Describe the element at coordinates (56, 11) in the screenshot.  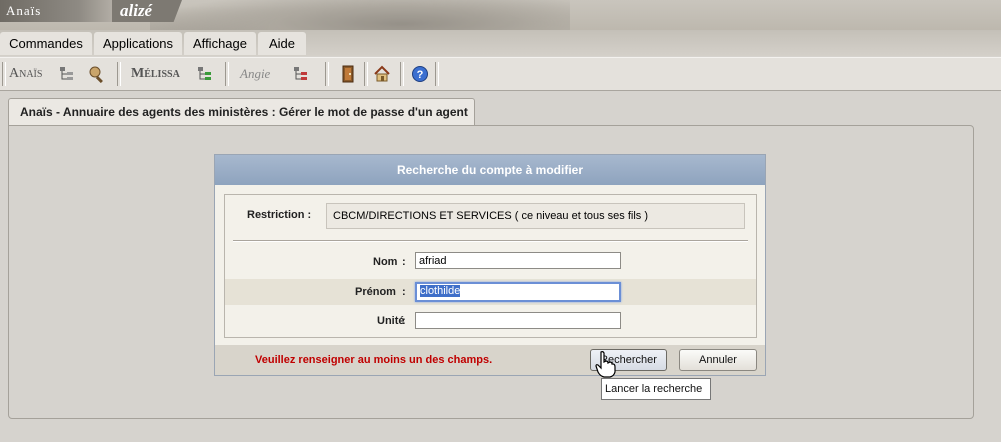
I see `anais-logo: Anaïs` at that location.